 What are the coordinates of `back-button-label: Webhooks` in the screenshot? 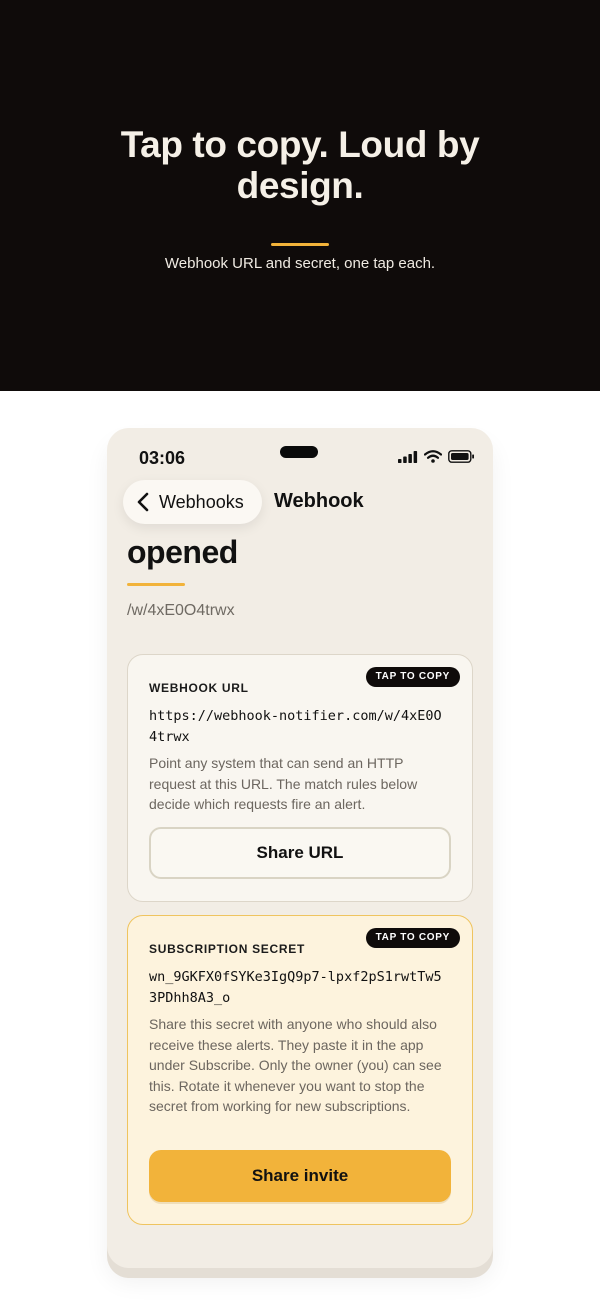 It's located at (201, 501).